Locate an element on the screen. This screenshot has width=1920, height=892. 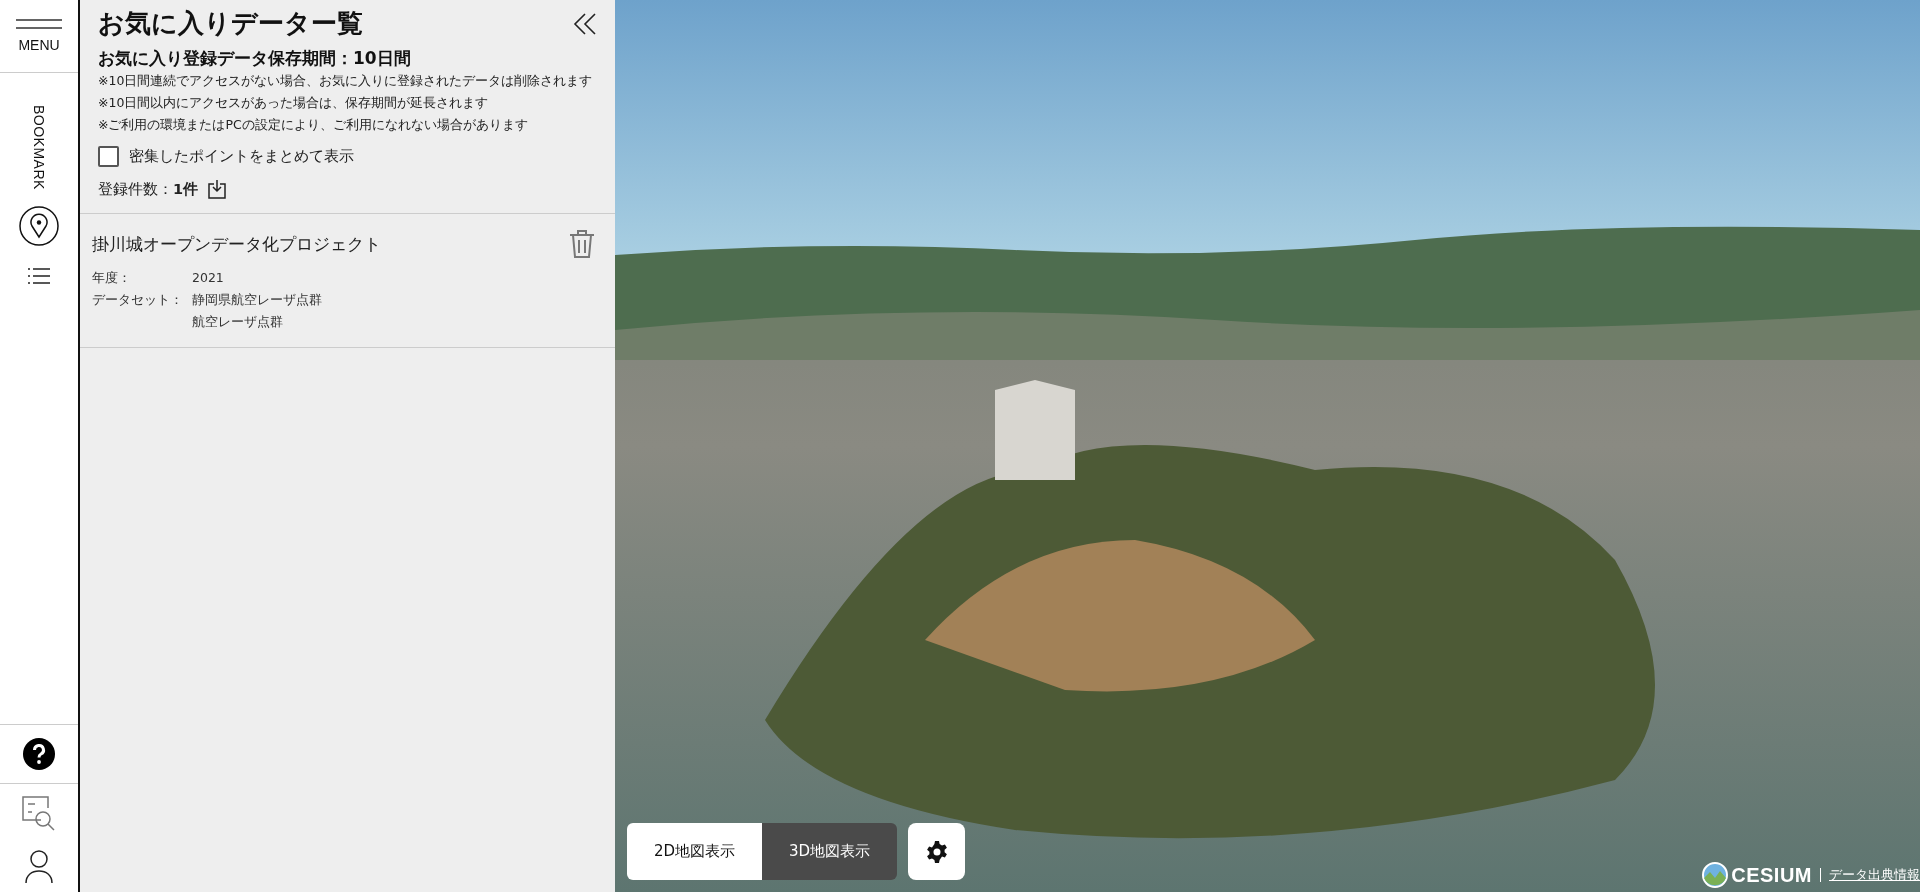
collapse-button is located at coordinates (585, 23).